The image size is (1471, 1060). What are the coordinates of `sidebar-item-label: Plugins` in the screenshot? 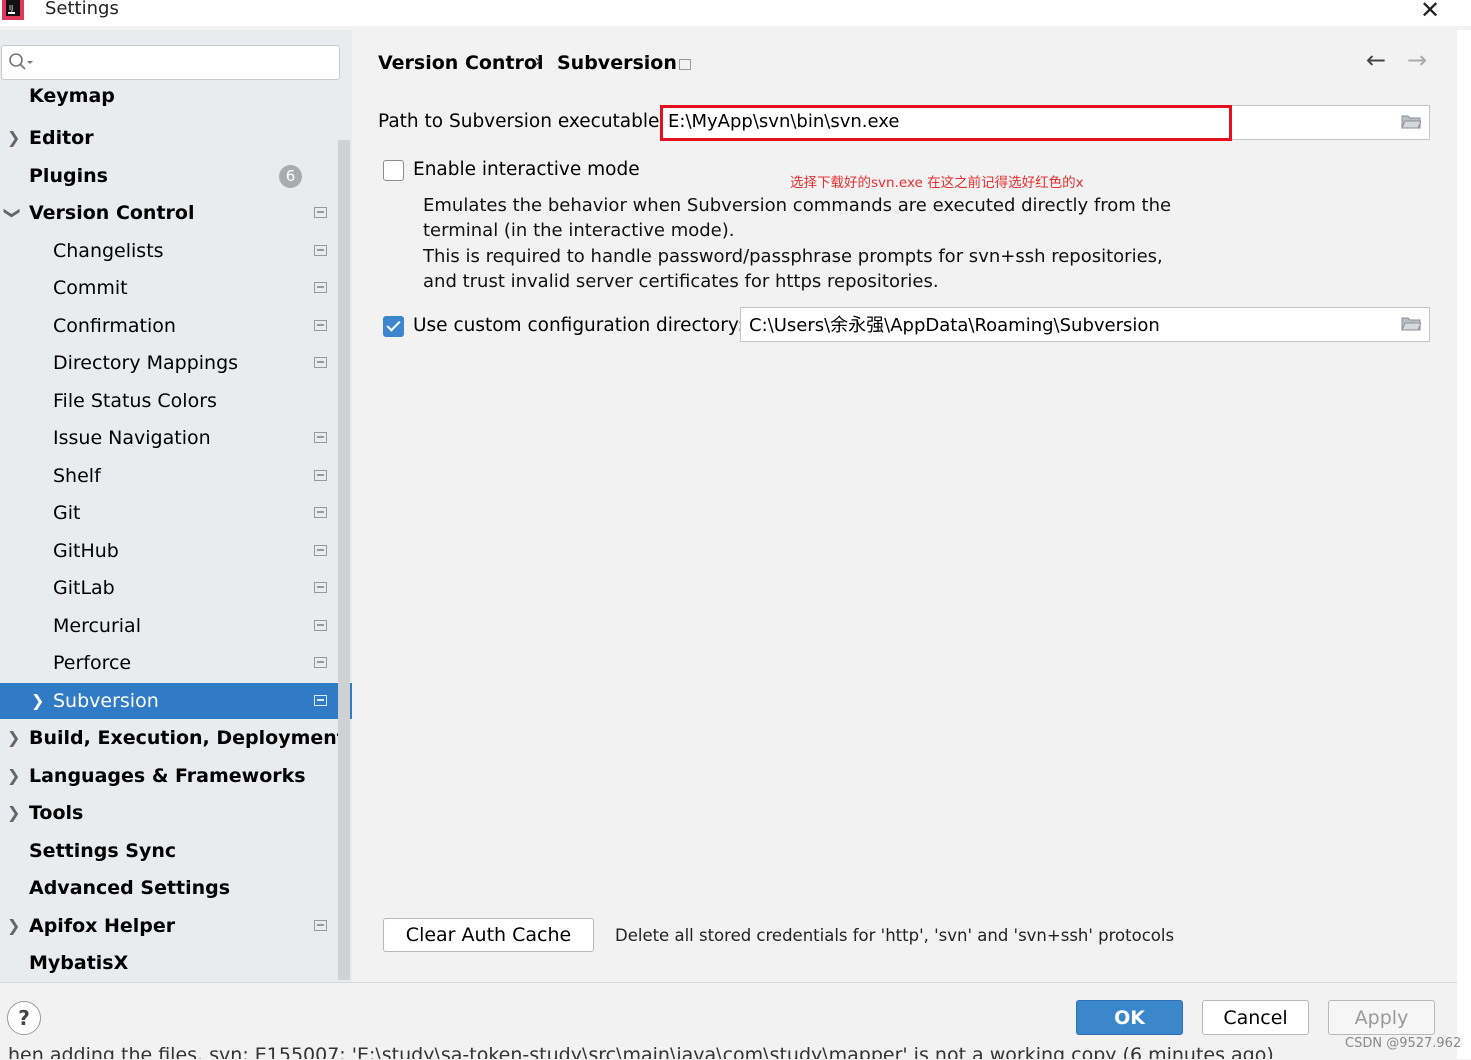 It's located at (68, 176).